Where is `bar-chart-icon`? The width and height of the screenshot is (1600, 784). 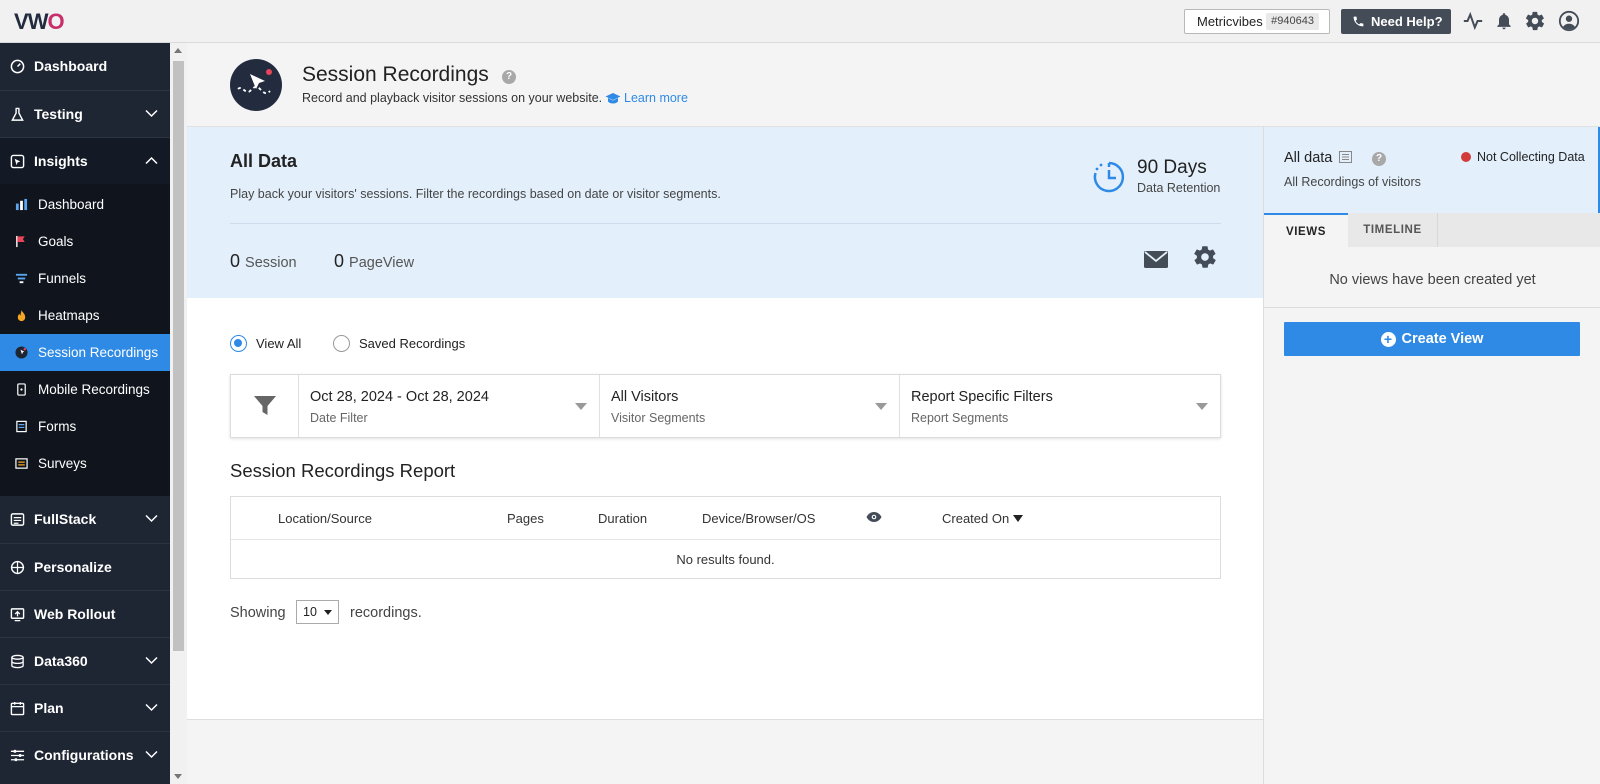 bar-chart-icon is located at coordinates (21, 204).